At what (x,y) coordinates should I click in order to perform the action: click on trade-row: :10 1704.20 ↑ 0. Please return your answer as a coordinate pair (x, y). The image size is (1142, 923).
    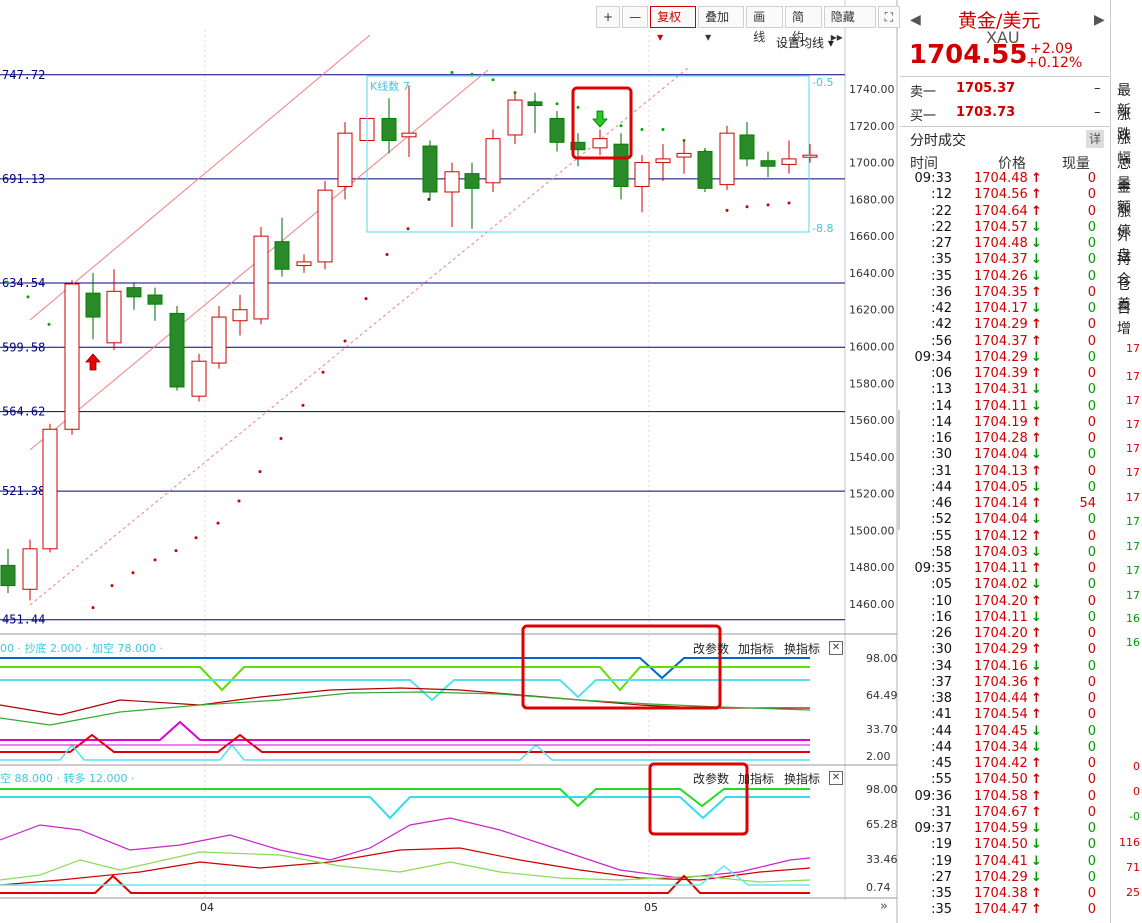
    Looking at the image, I should click on (1000, 602).